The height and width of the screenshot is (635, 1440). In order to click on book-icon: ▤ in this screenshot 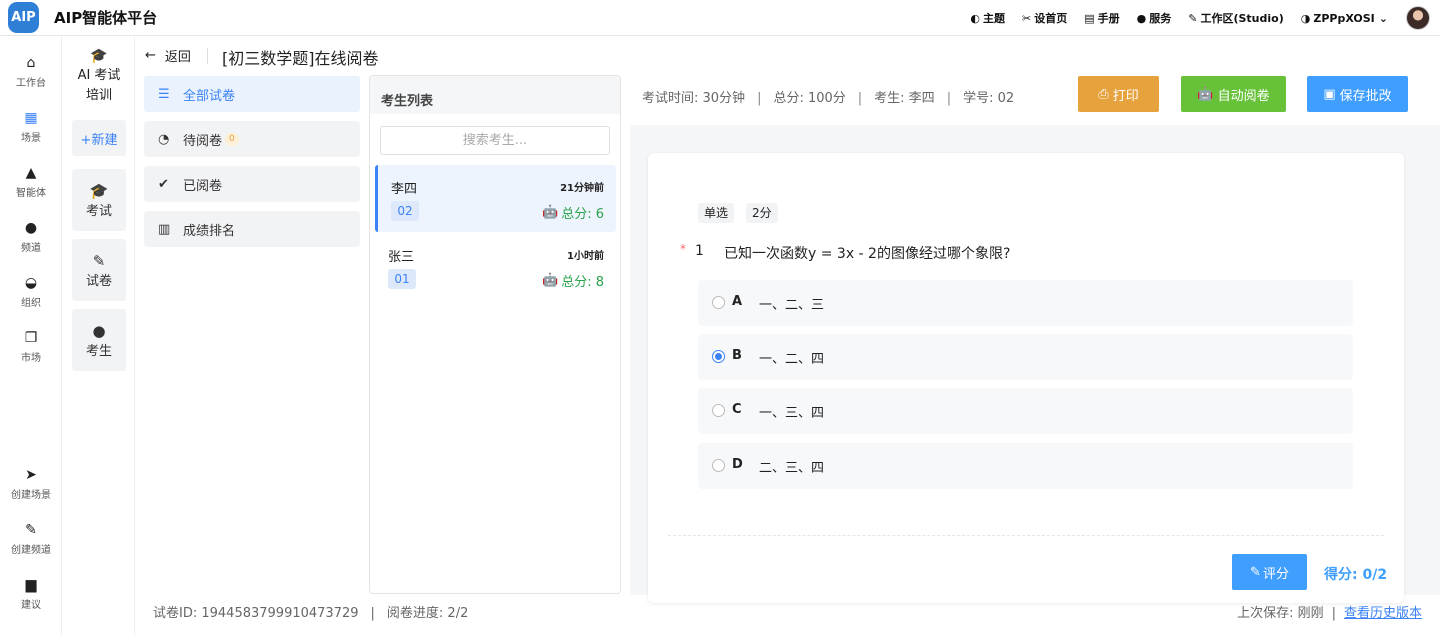, I will do `click(1089, 18)`.